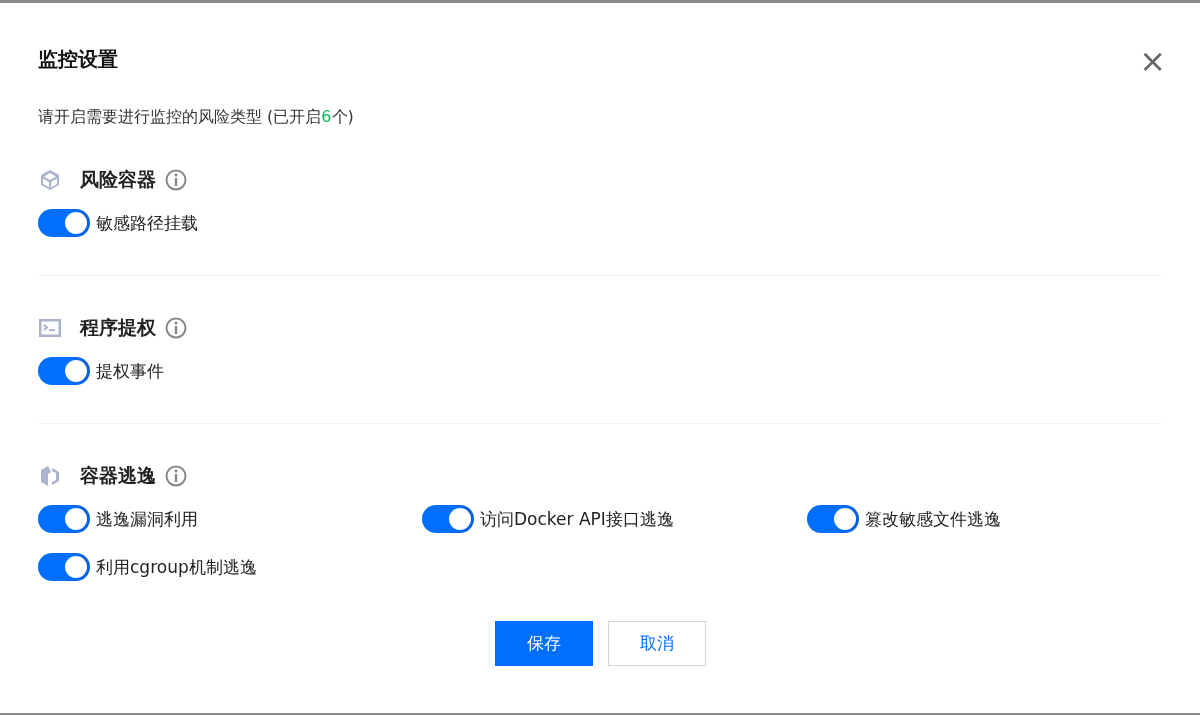  What do you see at coordinates (147, 519) in the screenshot?
I see `toggle-label: 逃逸漏洞利用` at bounding box center [147, 519].